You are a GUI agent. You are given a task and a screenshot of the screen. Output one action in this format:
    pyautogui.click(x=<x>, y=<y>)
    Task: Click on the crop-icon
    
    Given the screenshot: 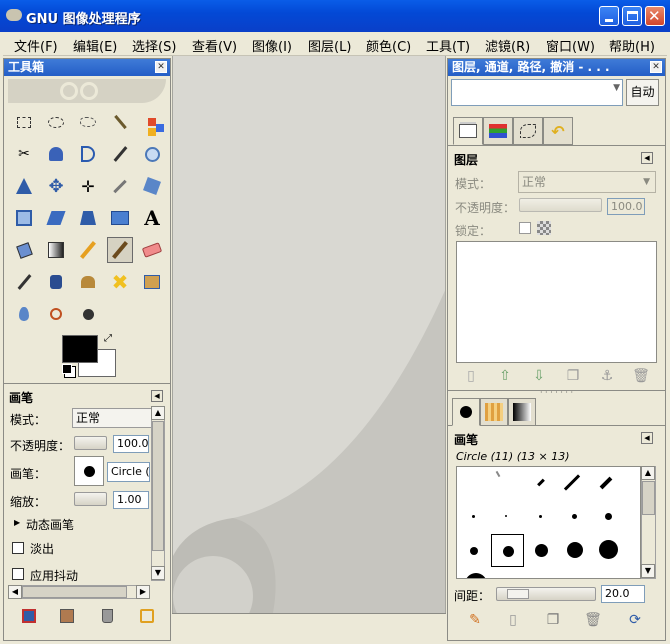 What is the action you would take?
    pyautogui.click(x=120, y=186)
    